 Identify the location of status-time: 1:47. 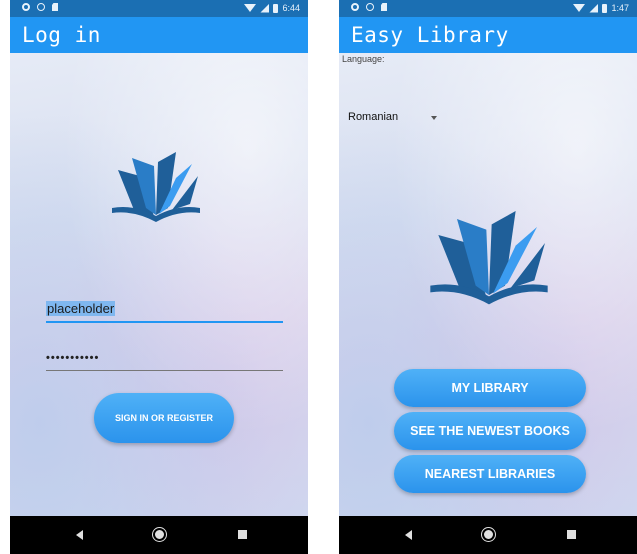
(620, 8).